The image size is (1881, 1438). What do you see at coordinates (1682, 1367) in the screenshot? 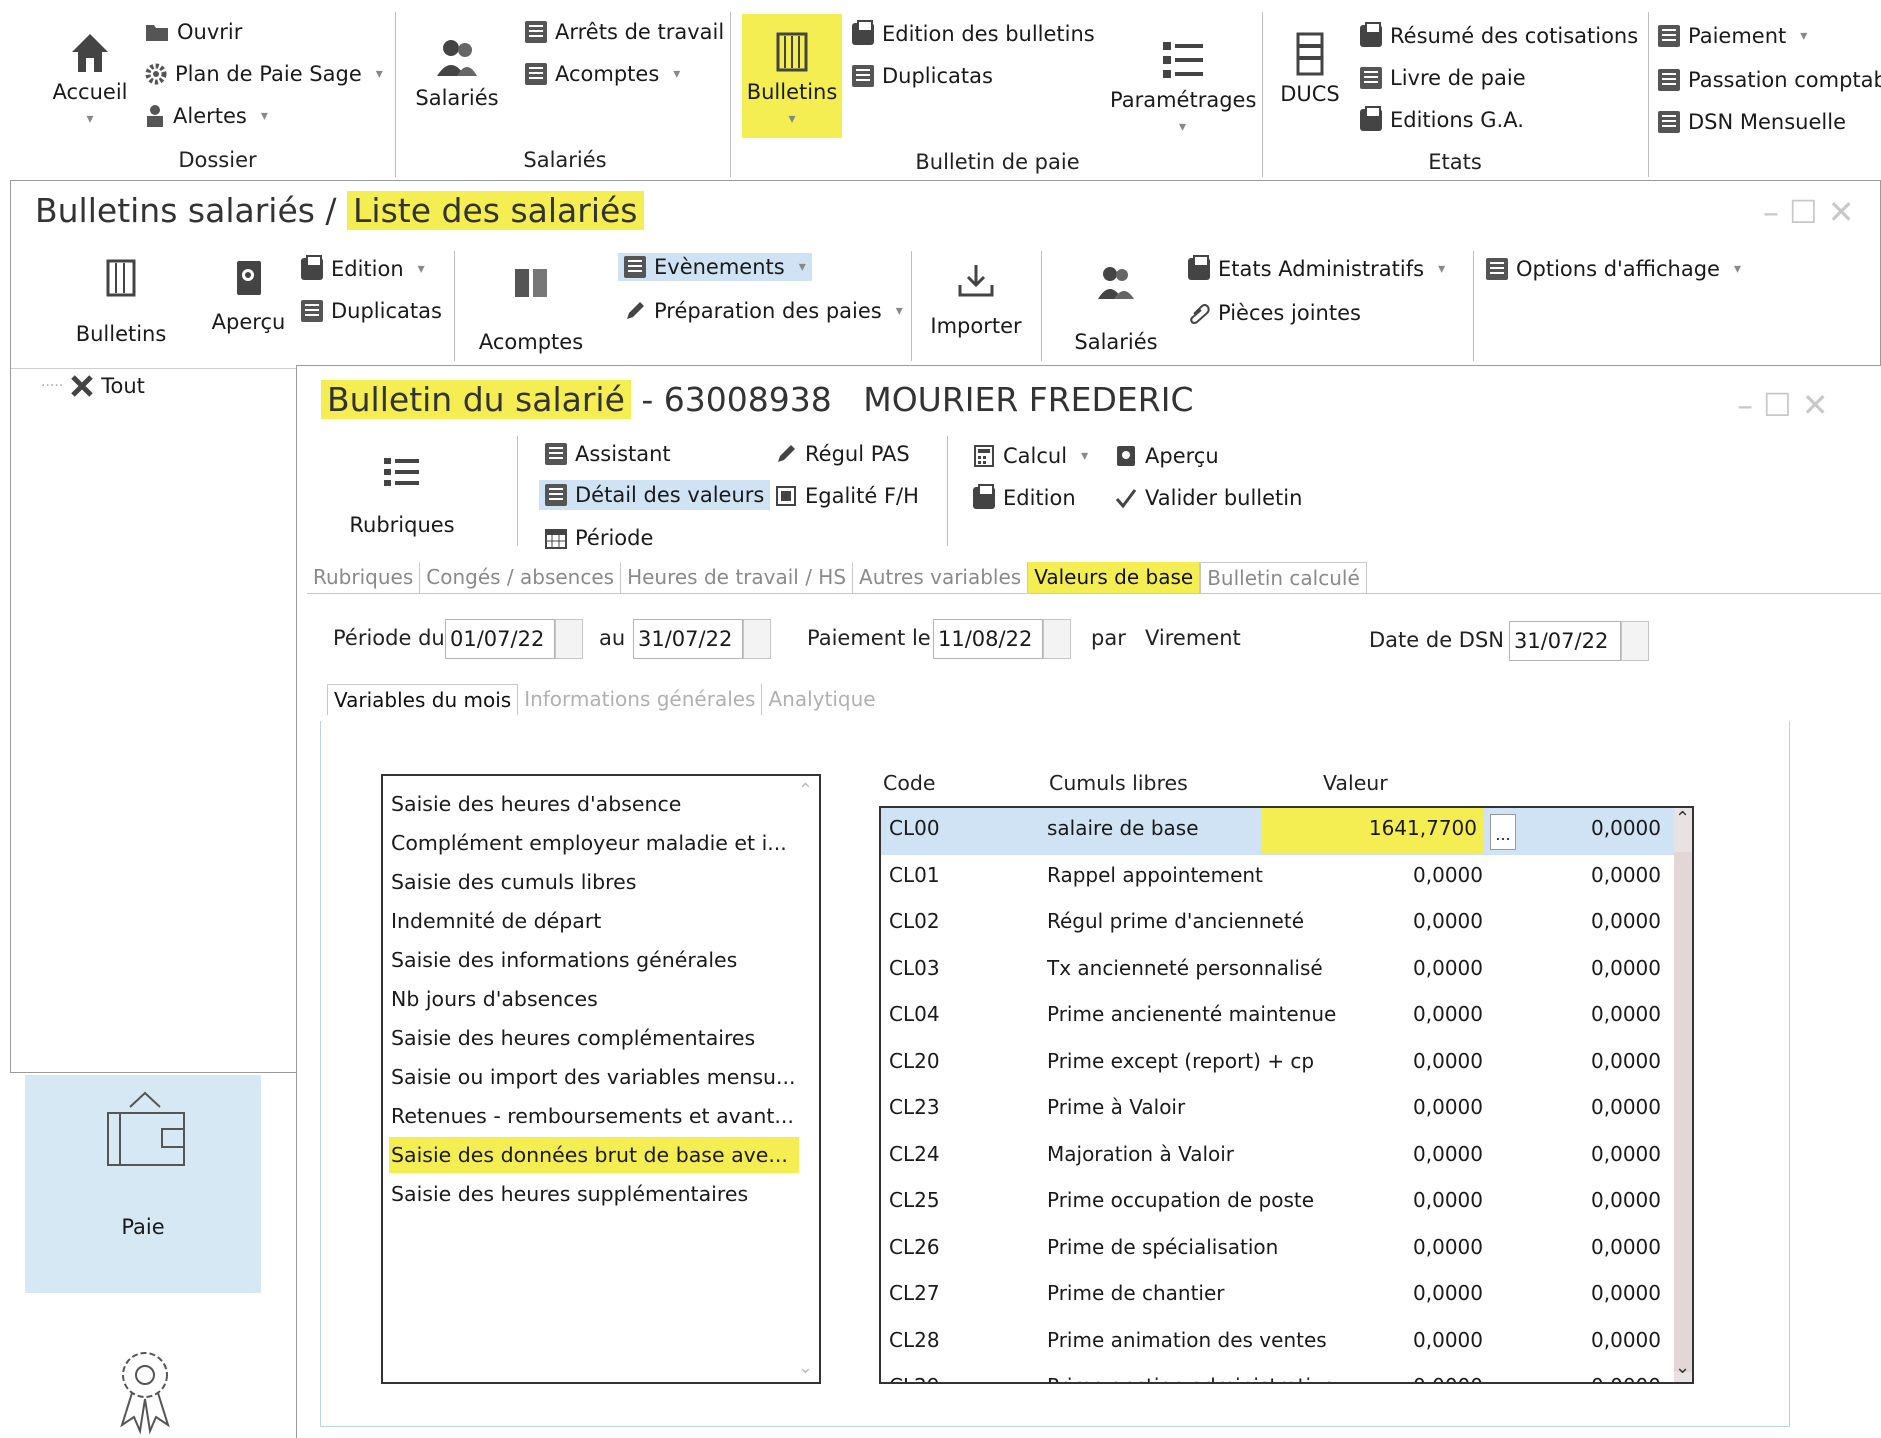
I see `chevron-down-icon: ⌄` at bounding box center [1682, 1367].